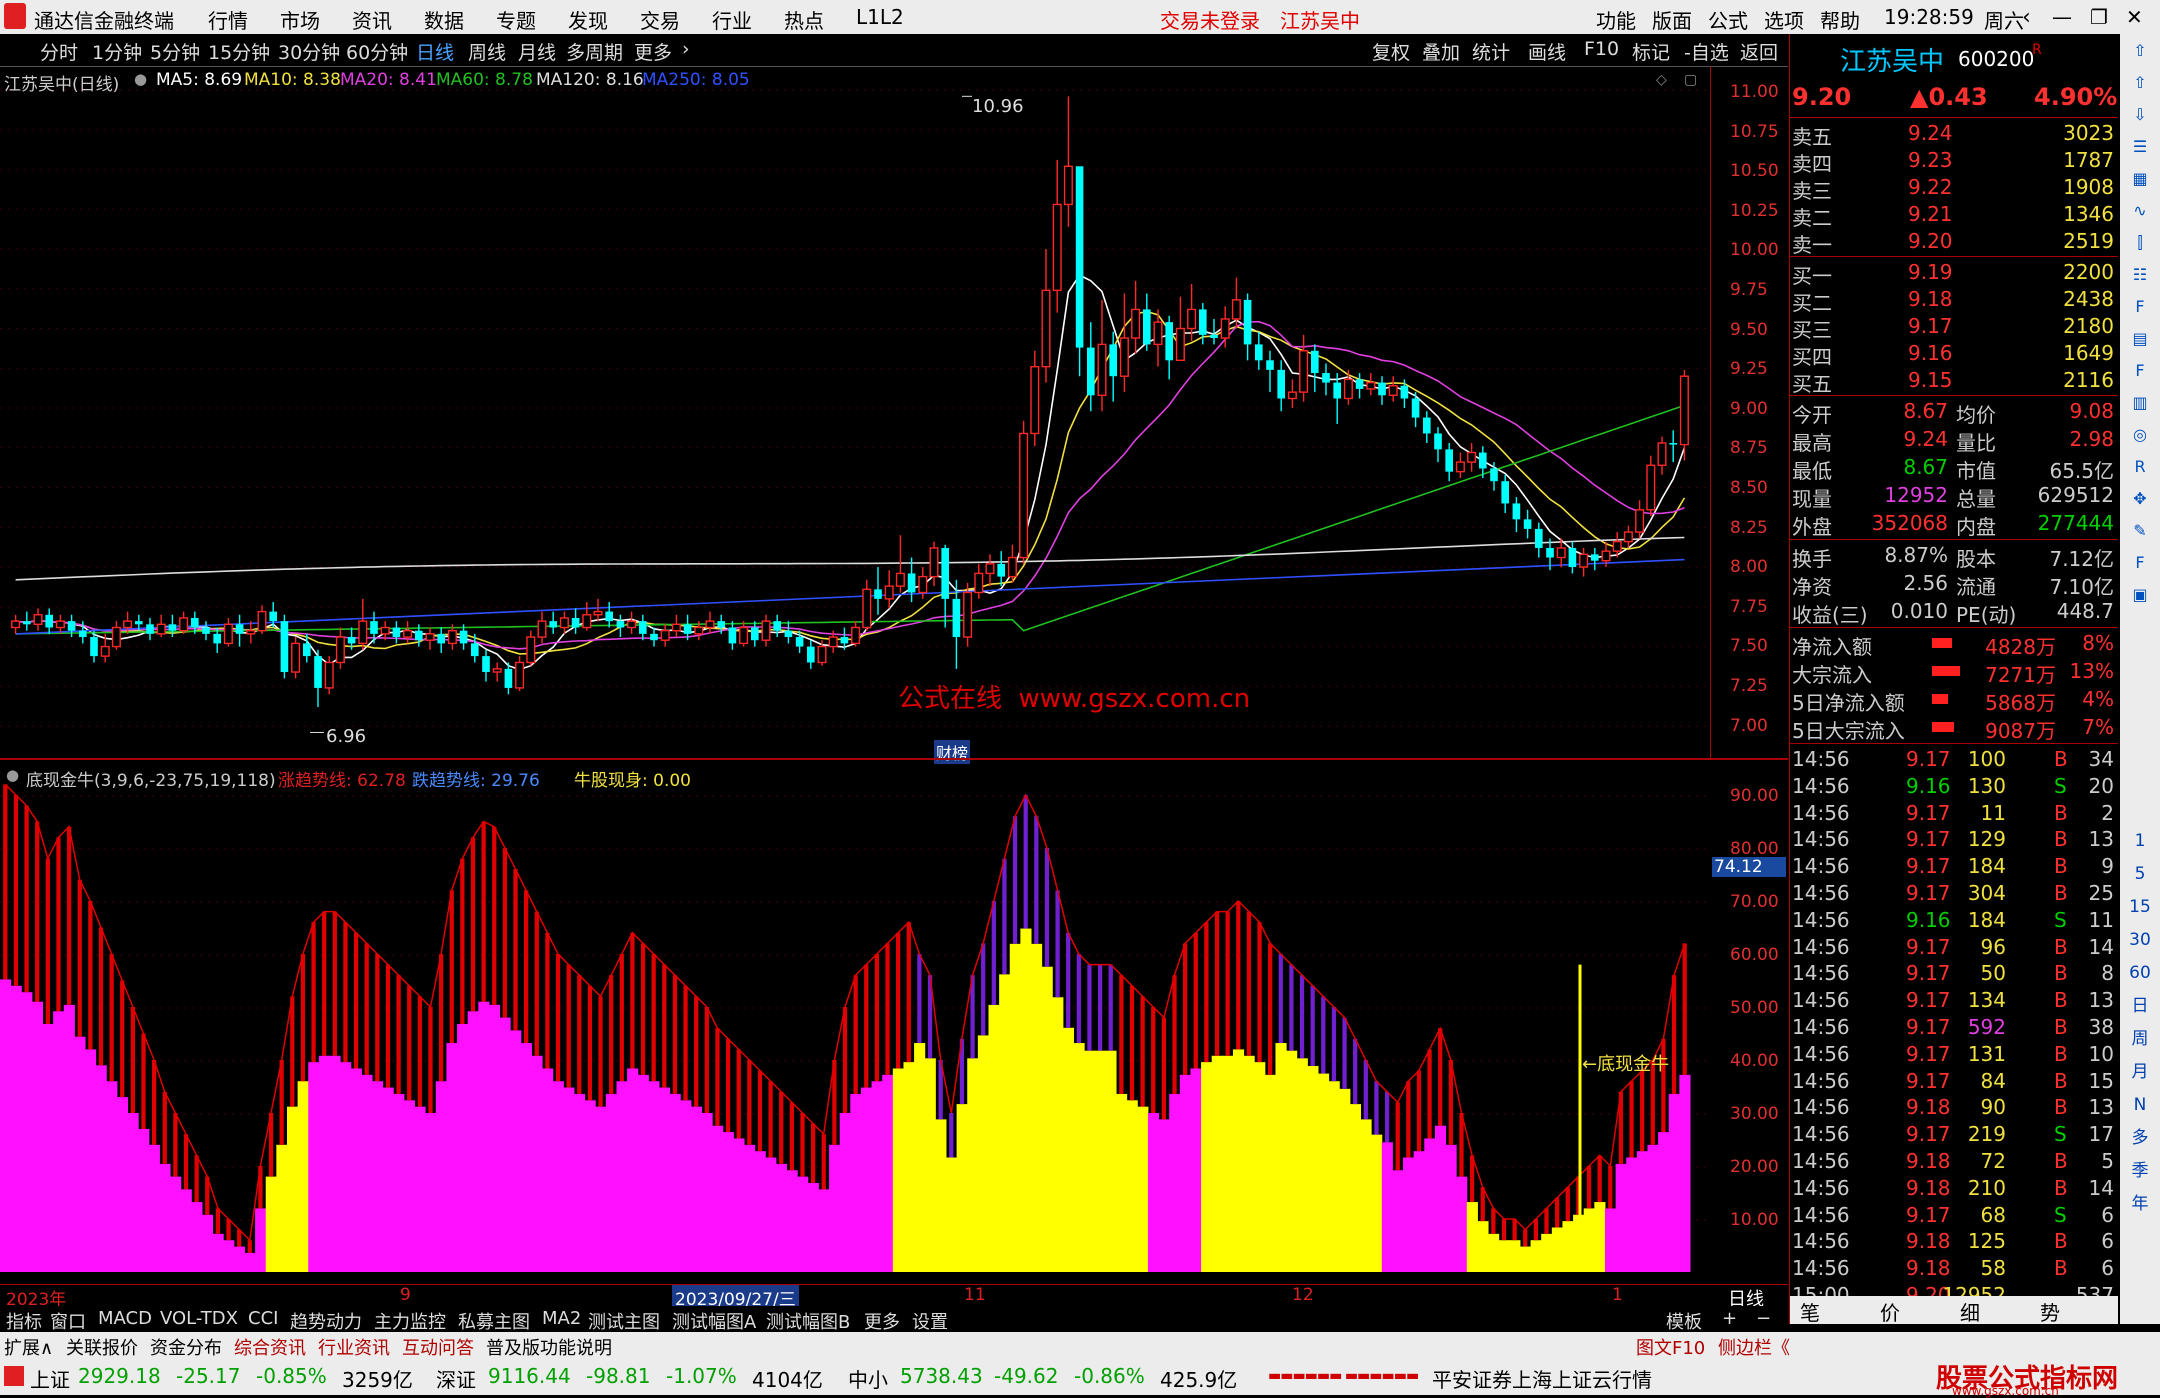 This screenshot has width=2160, height=1398. I want to click on side-period-label: 季, so click(2140, 1171).